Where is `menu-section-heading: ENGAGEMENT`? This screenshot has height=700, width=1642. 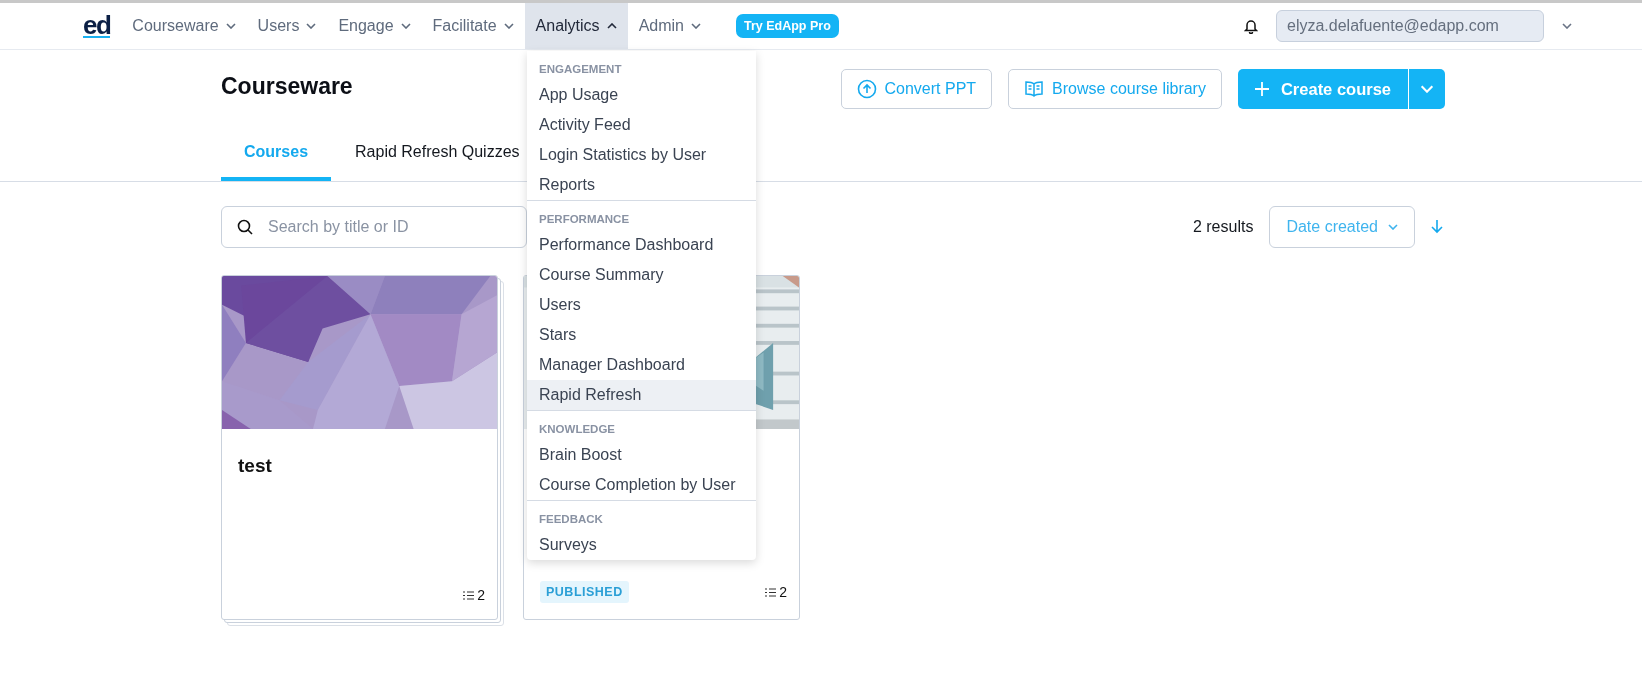 menu-section-heading: ENGAGEMENT is located at coordinates (580, 69).